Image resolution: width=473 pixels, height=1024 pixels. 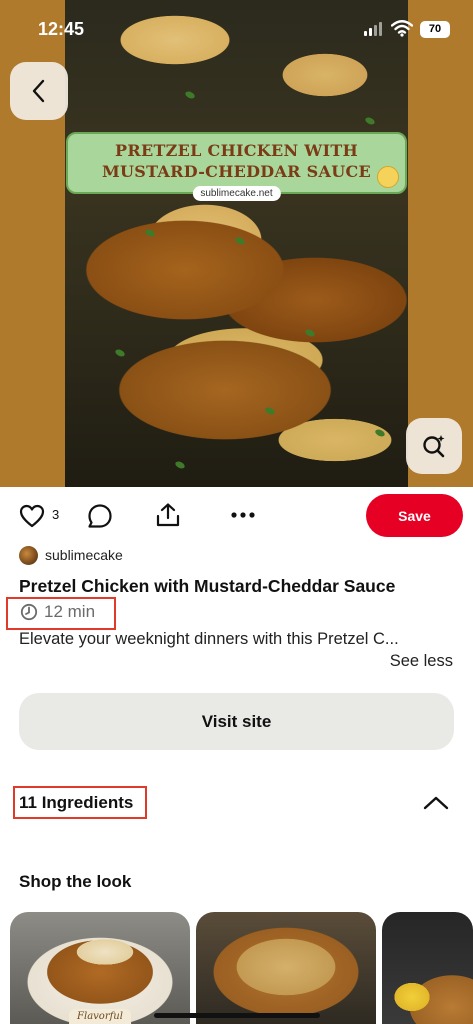 I want to click on thumbnail-label: Flavorful, so click(x=100, y=1016).